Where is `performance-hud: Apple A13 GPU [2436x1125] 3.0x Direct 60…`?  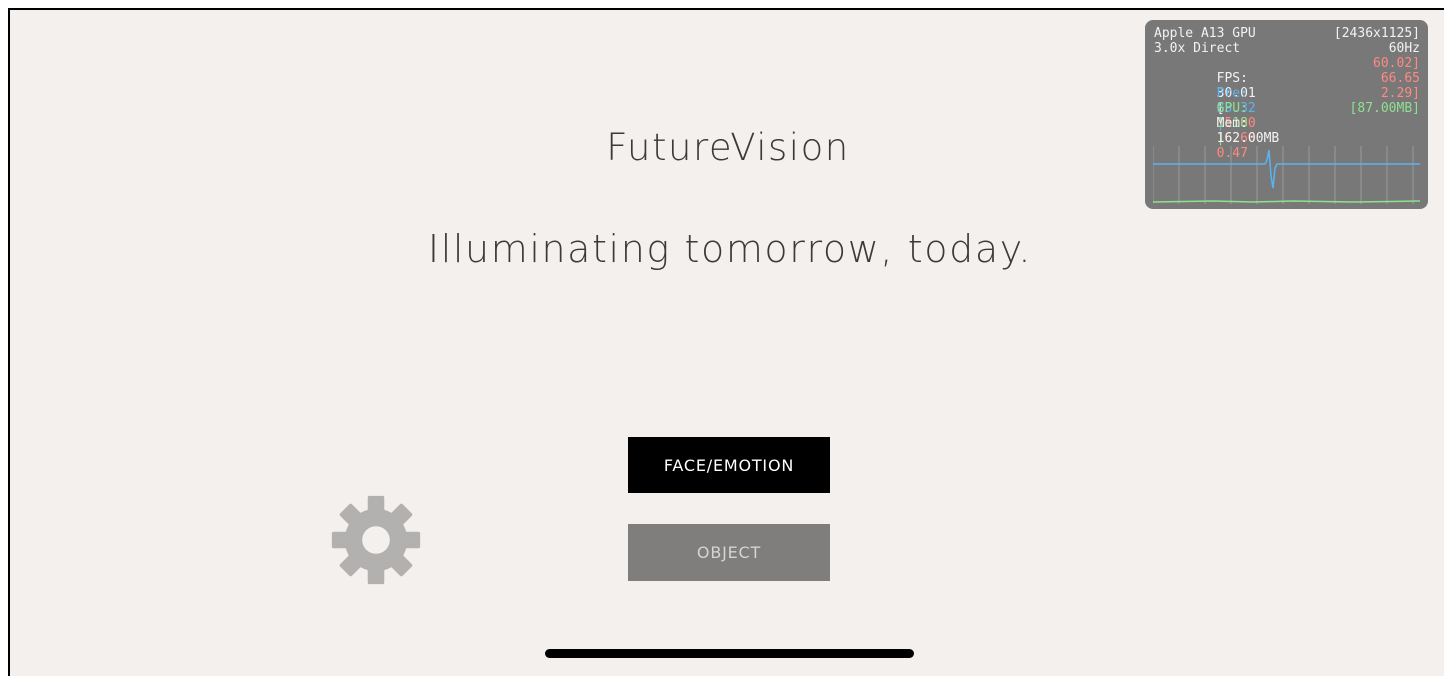
performance-hud: Apple A13 GPU [2436x1125] 3.0x Direct 60… is located at coordinates (1286, 114).